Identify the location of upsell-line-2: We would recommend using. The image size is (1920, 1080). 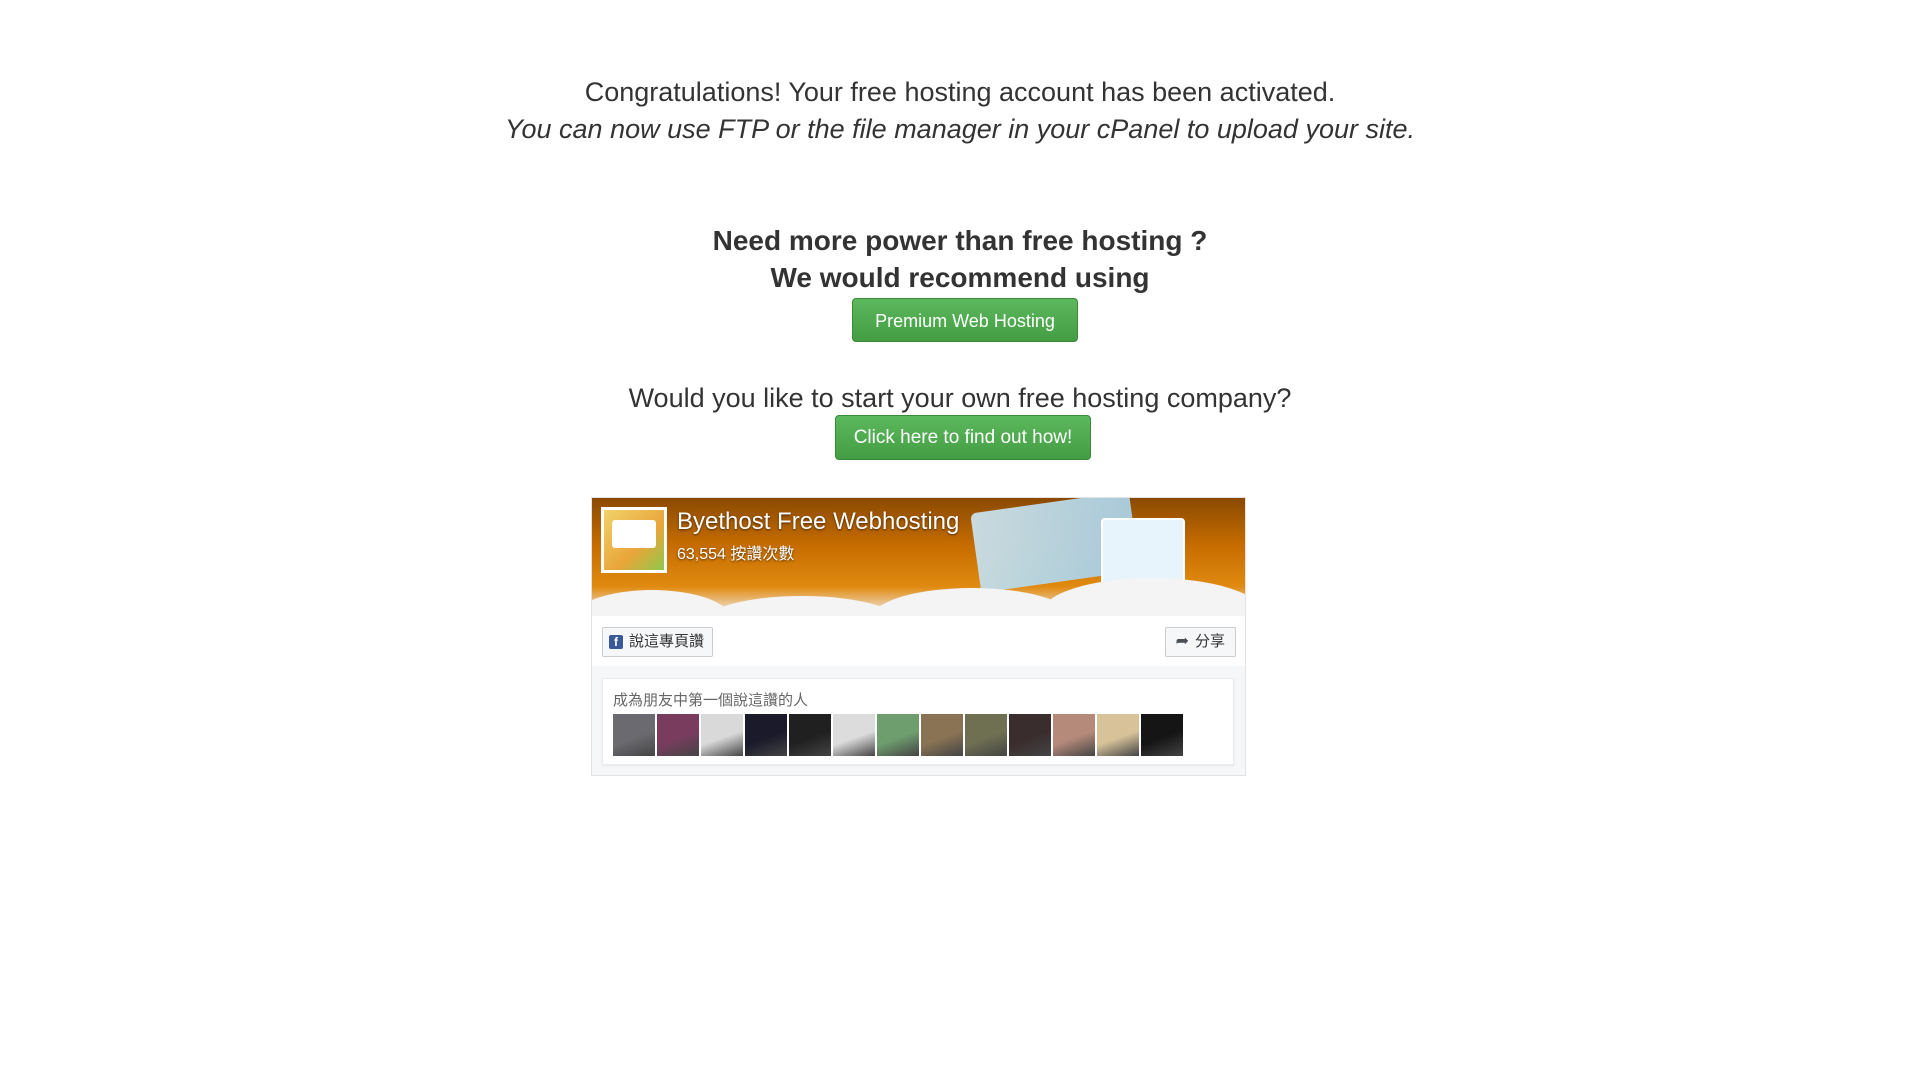
(960, 277).